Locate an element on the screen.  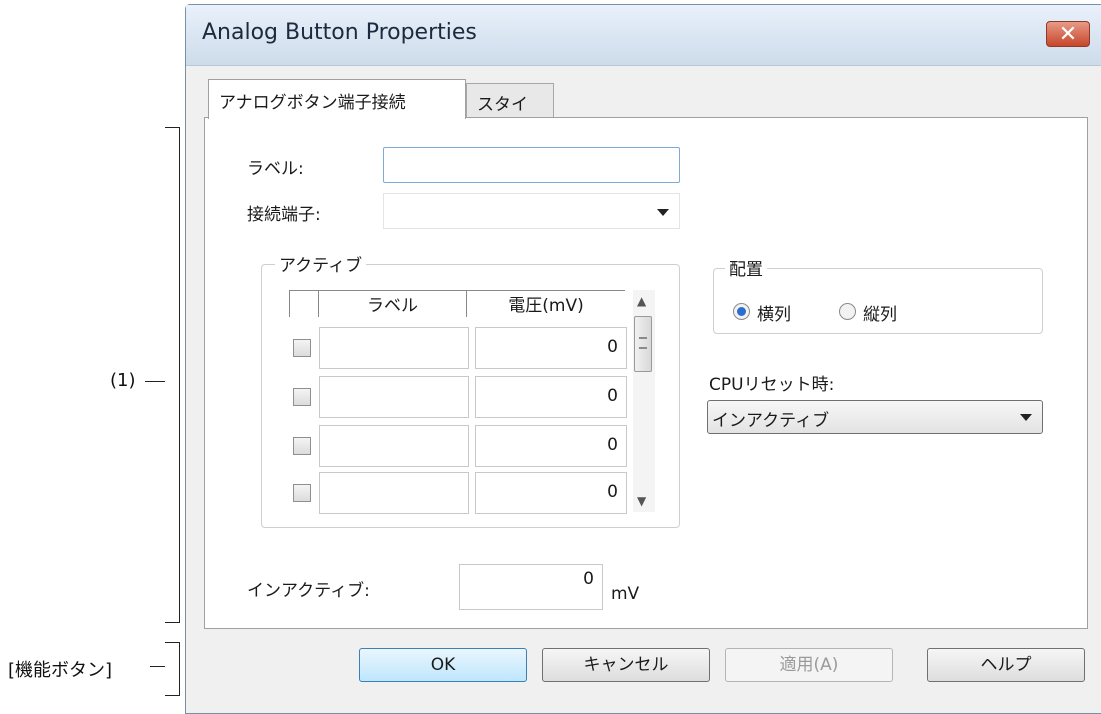
tab-analog-button-terminal: アナログボタン端子接続 is located at coordinates (337, 99).